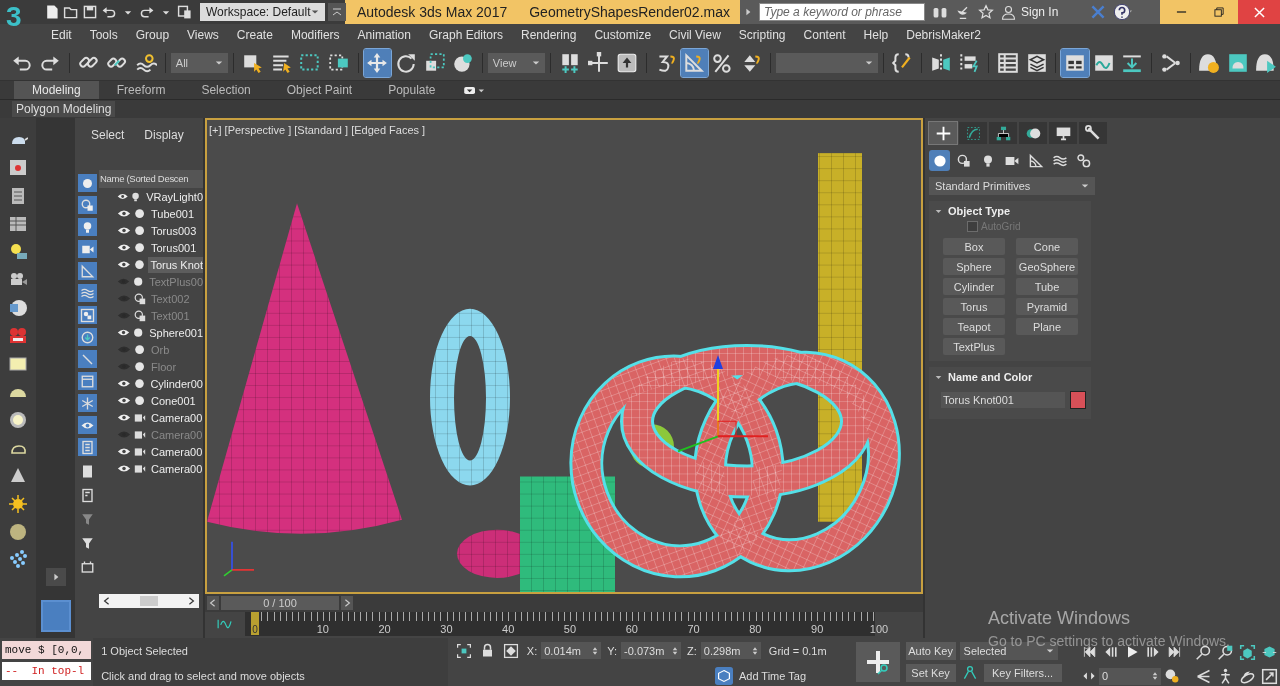  Describe the element at coordinates (762, 35) in the screenshot. I see `menu-item: Scripting` at that location.